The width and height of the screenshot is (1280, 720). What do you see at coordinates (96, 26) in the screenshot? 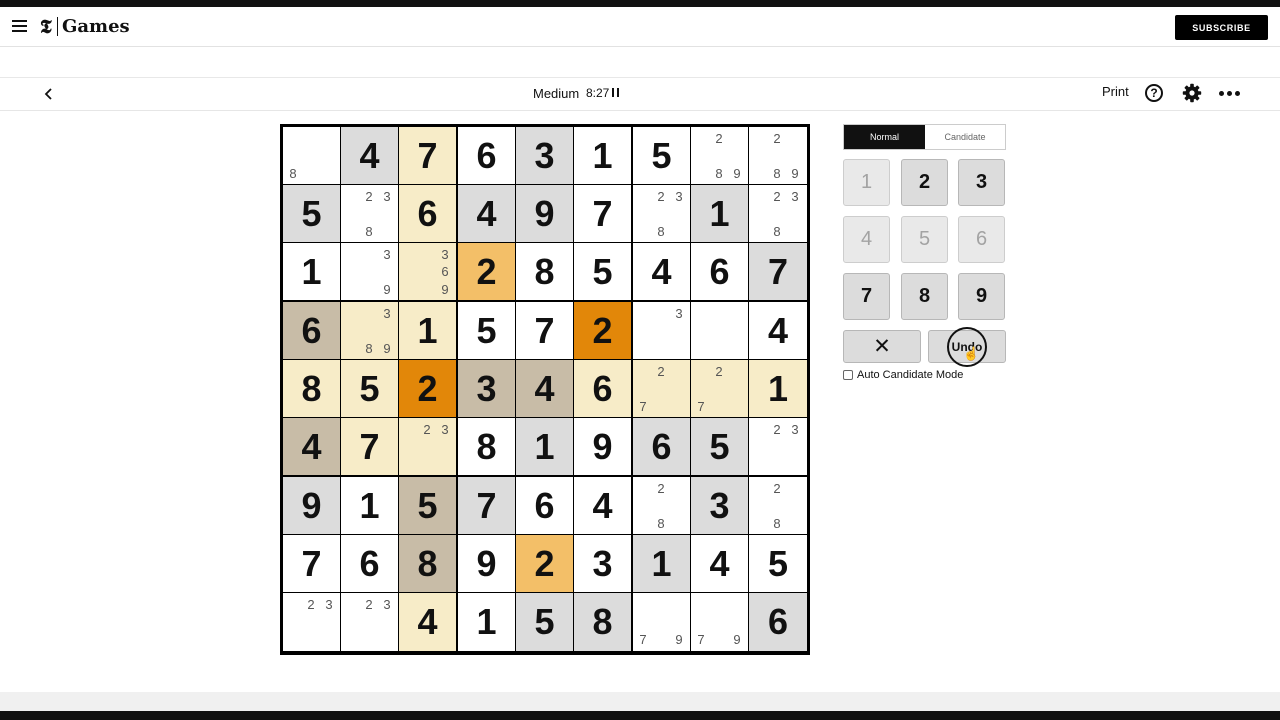
I see `games-brand-link: Games` at bounding box center [96, 26].